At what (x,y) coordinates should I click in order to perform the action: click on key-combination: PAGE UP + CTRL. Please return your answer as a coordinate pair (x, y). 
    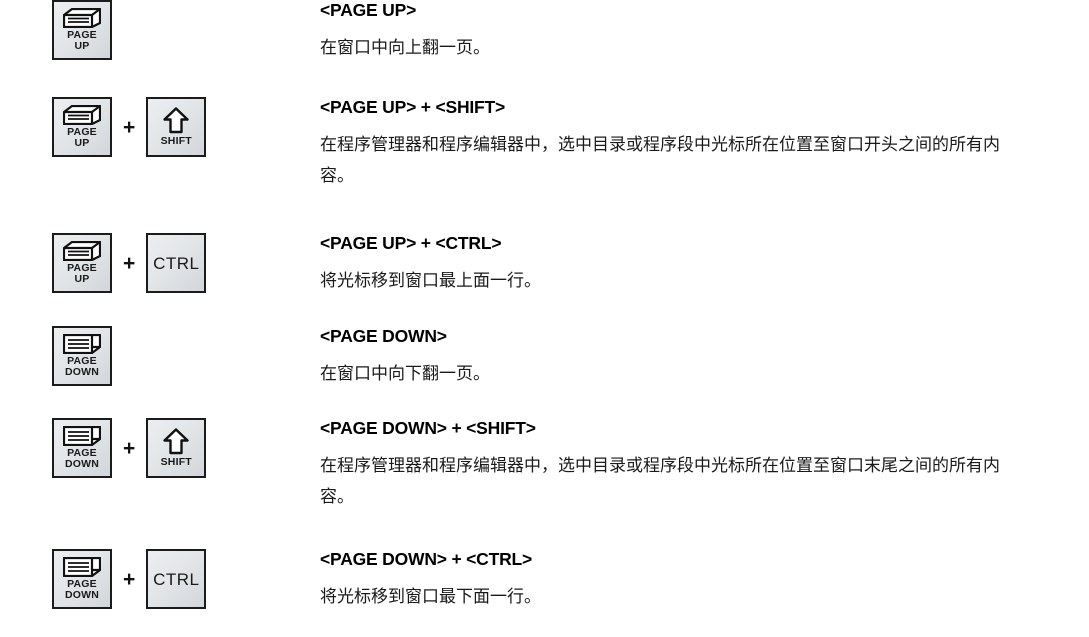
    Looking at the image, I should click on (160, 263).